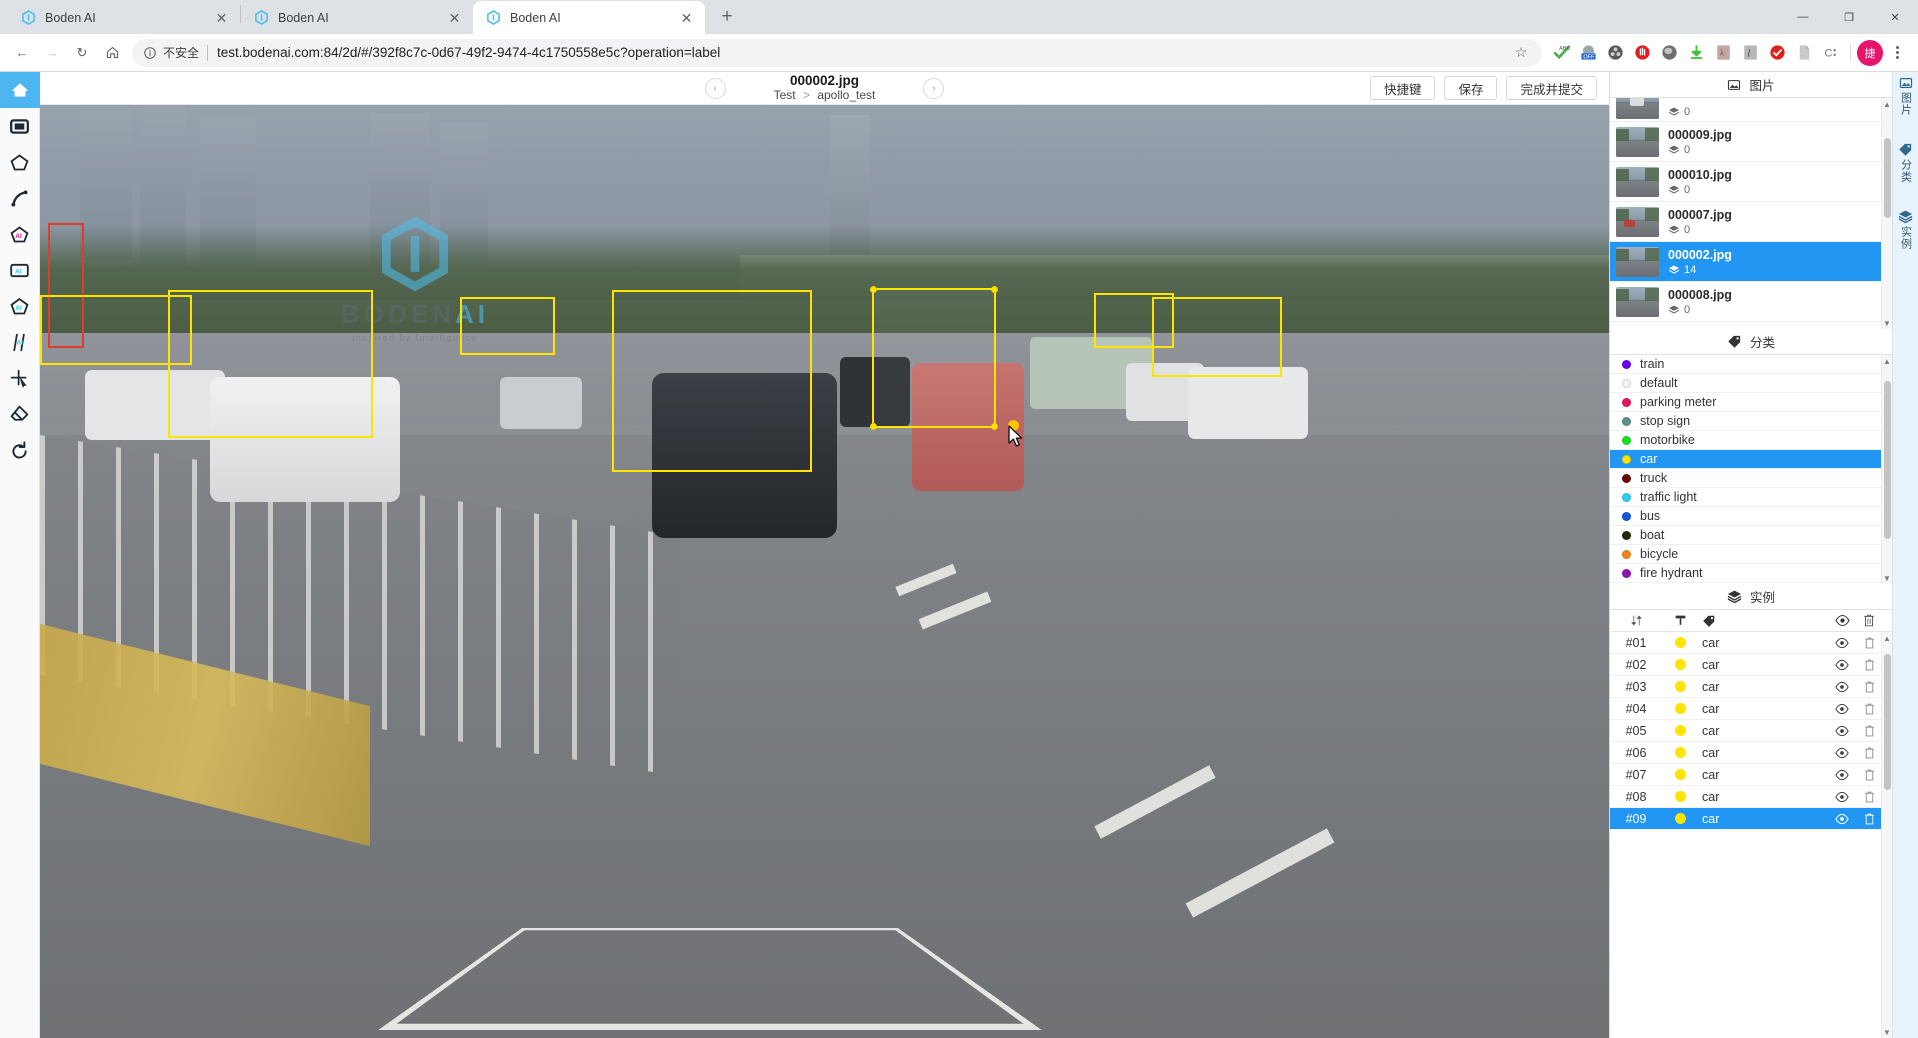  Describe the element at coordinates (124, 17) in the screenshot. I see `browser-tab-1: Boden AI ✕` at that location.